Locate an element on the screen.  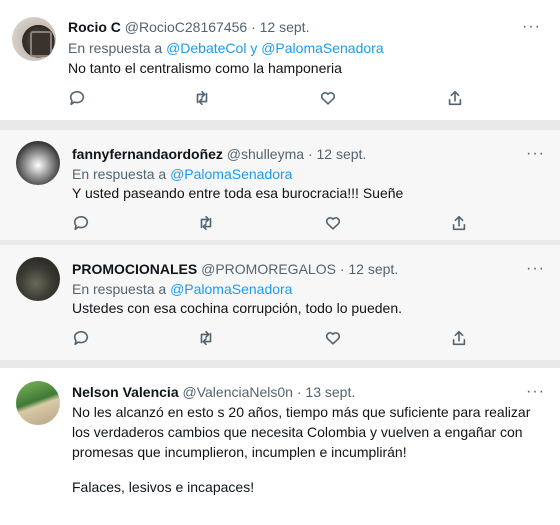
tweet-header: PROMOCIONALES @PROMOREGALOS · 12 sept. is located at coordinates (235, 269).